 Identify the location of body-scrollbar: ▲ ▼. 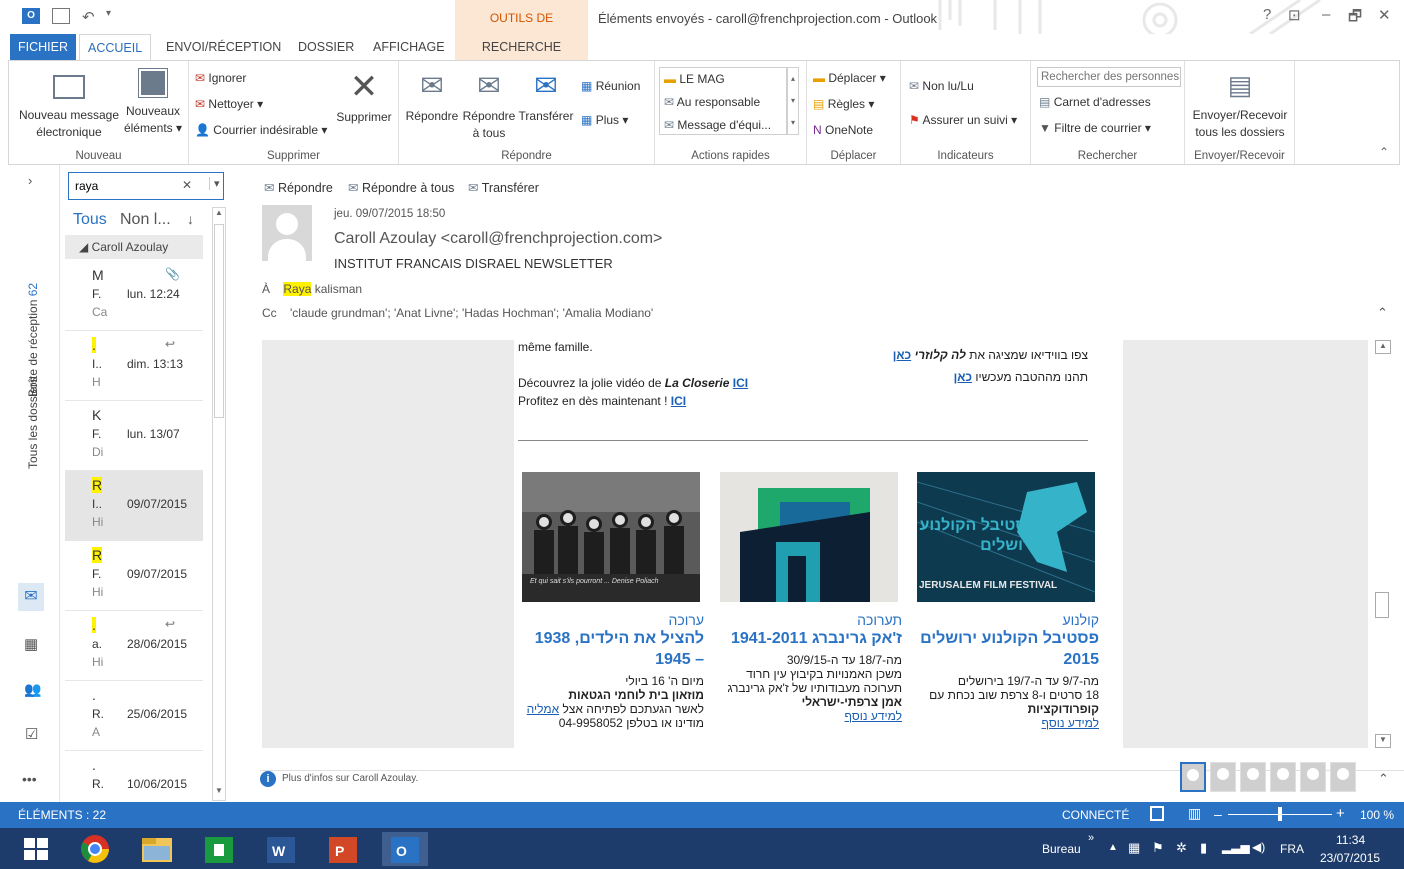
(1383, 544).